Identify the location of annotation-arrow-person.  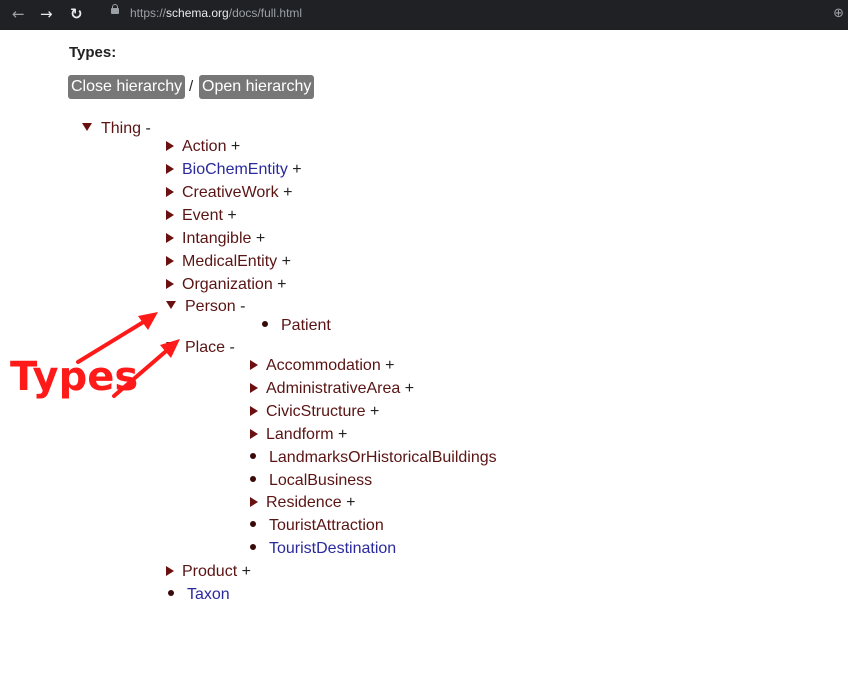
(117, 338).